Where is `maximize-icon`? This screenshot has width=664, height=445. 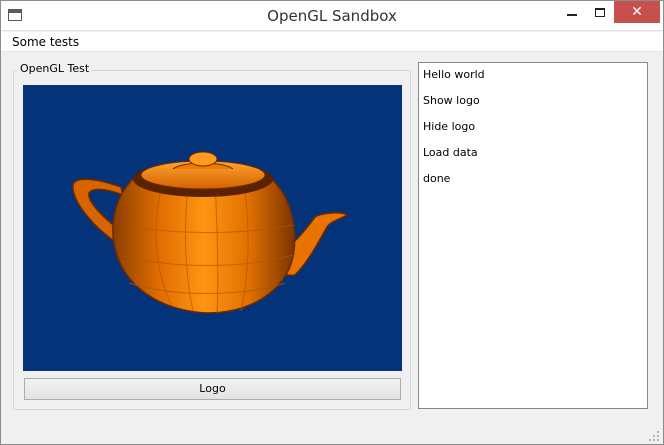
maximize-icon is located at coordinates (600, 12).